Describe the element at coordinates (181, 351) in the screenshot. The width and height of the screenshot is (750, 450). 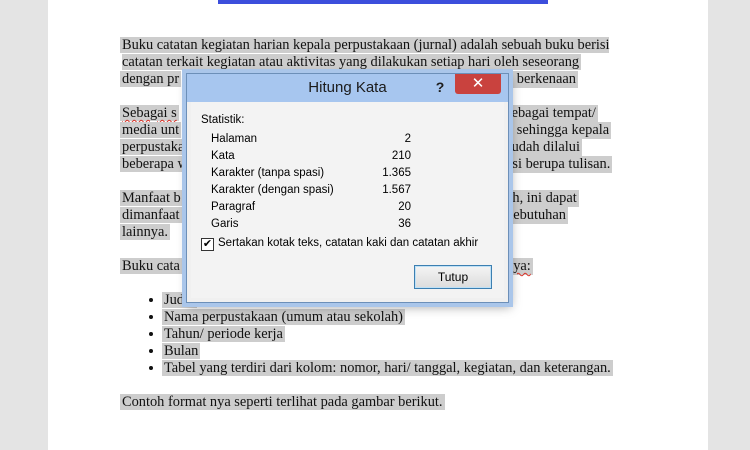
I see `list-item-text: Bulan` at that location.